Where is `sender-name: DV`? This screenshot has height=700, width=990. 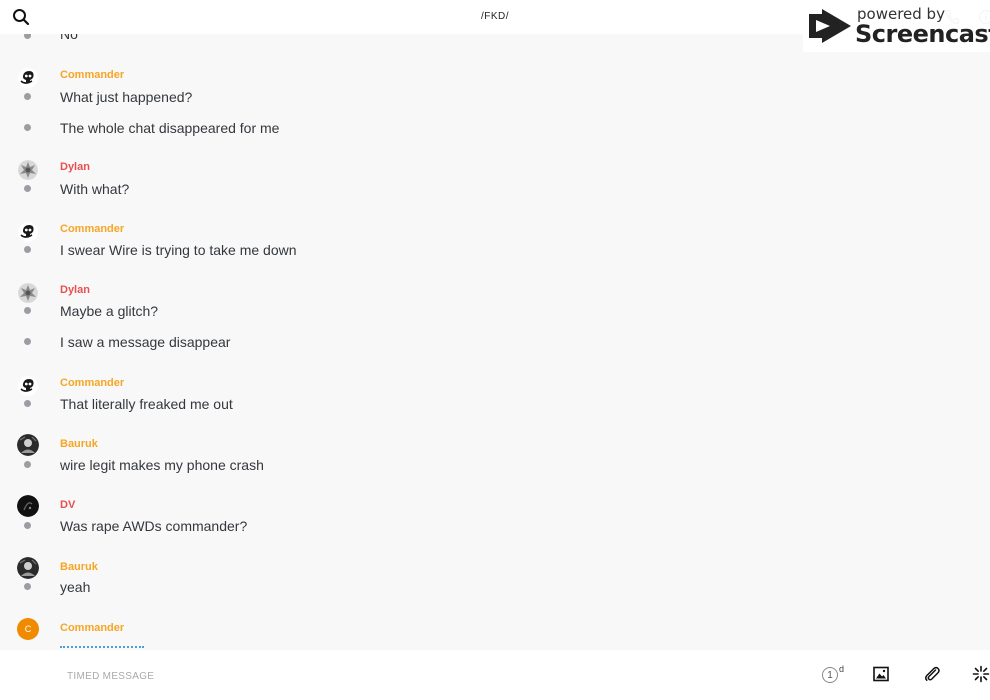
sender-name: DV is located at coordinates (67, 505).